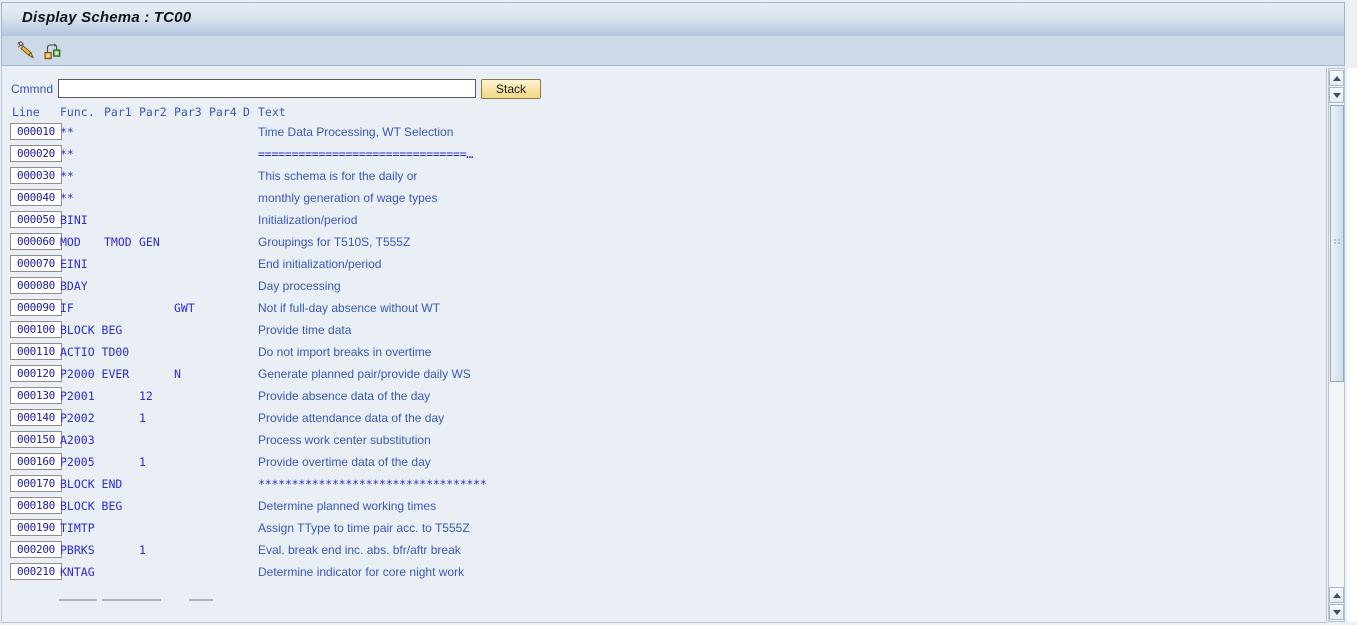 The width and height of the screenshot is (1357, 625). What do you see at coordinates (664, 199) in the screenshot?
I see `table-row: 000040 ** monthly generation of wage types` at bounding box center [664, 199].